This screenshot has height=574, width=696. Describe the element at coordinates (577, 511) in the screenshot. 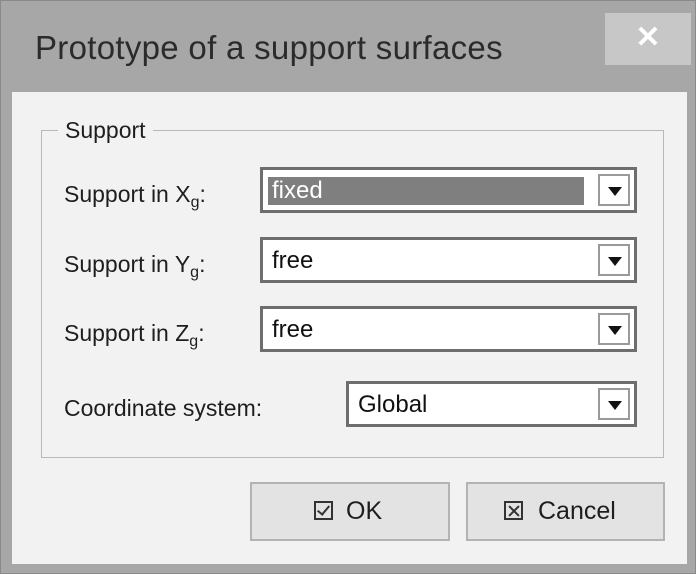

I see `cancel-button-label: Cancel` at that location.